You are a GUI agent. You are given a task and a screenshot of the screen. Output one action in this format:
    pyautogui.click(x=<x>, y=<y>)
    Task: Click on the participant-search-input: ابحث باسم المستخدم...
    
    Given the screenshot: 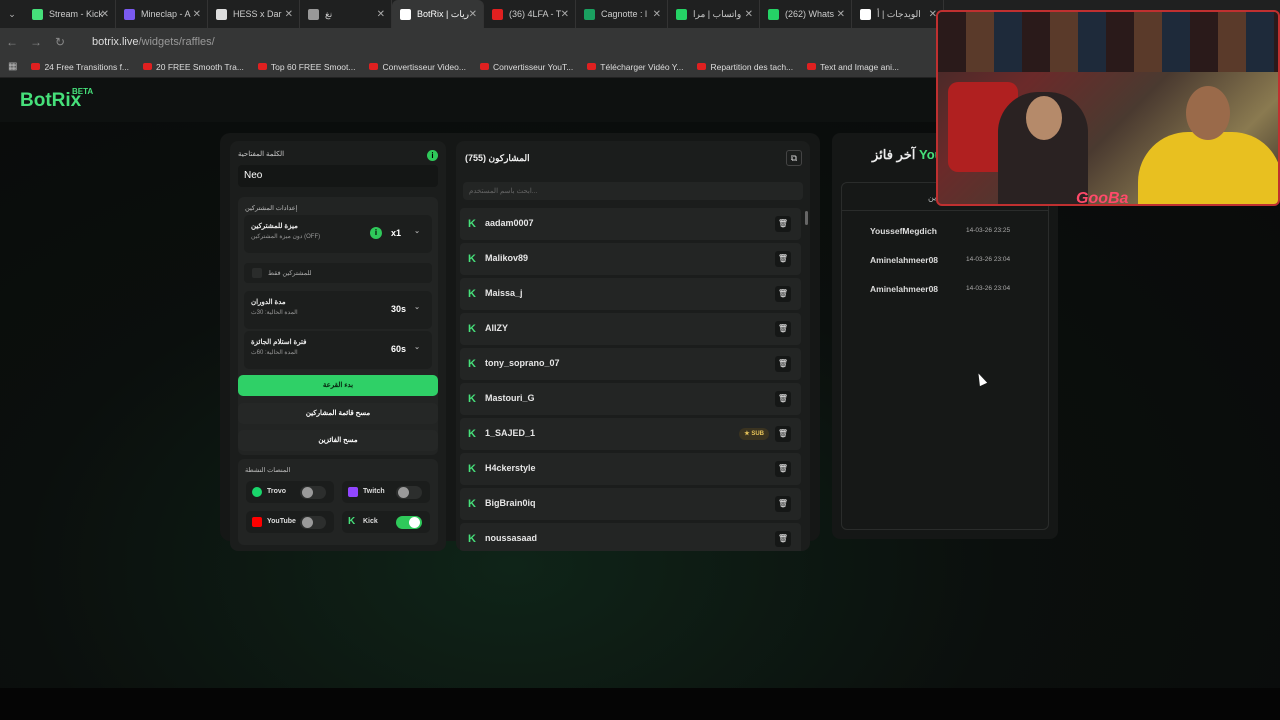 What is the action you would take?
    pyautogui.click(x=633, y=191)
    